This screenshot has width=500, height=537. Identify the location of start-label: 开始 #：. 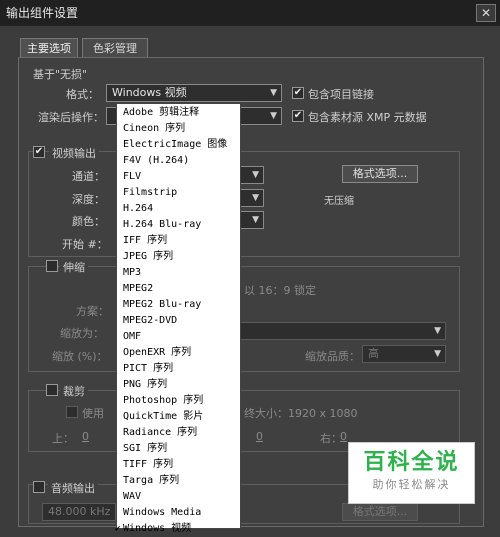
(85, 244).